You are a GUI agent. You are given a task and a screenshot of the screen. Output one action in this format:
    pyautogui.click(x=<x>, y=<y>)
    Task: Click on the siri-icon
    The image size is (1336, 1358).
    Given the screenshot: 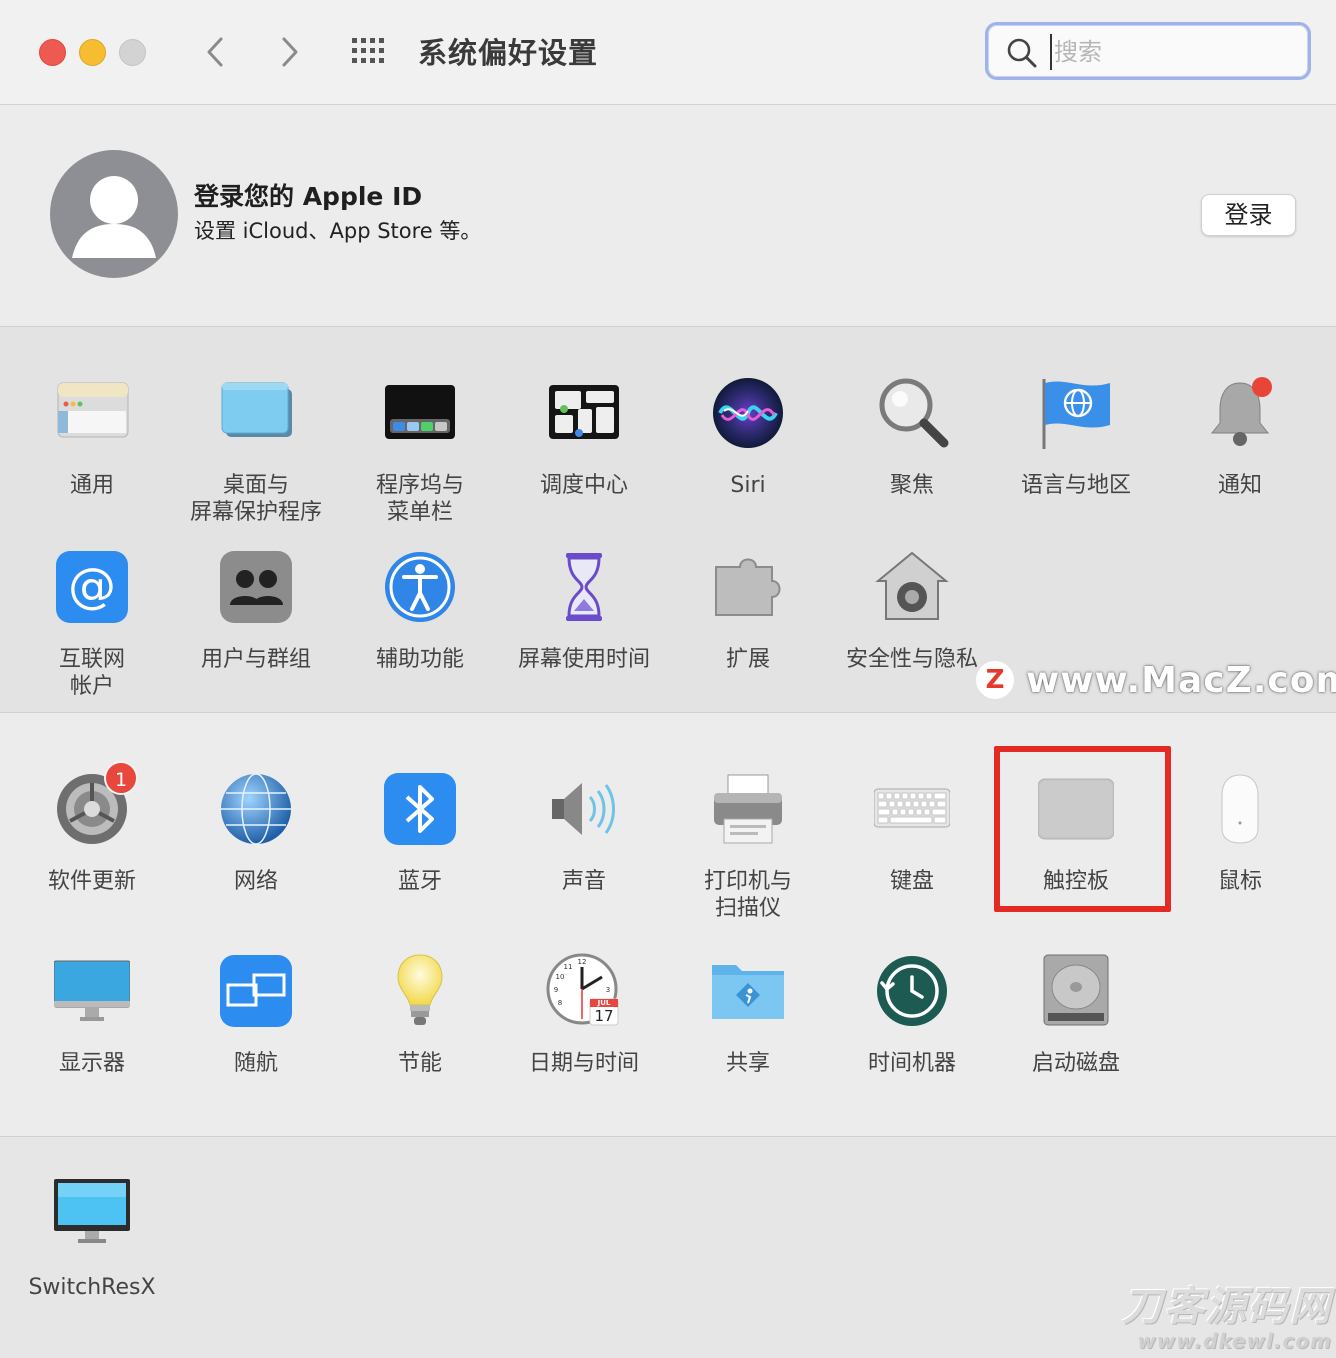 What is the action you would take?
    pyautogui.click(x=748, y=413)
    